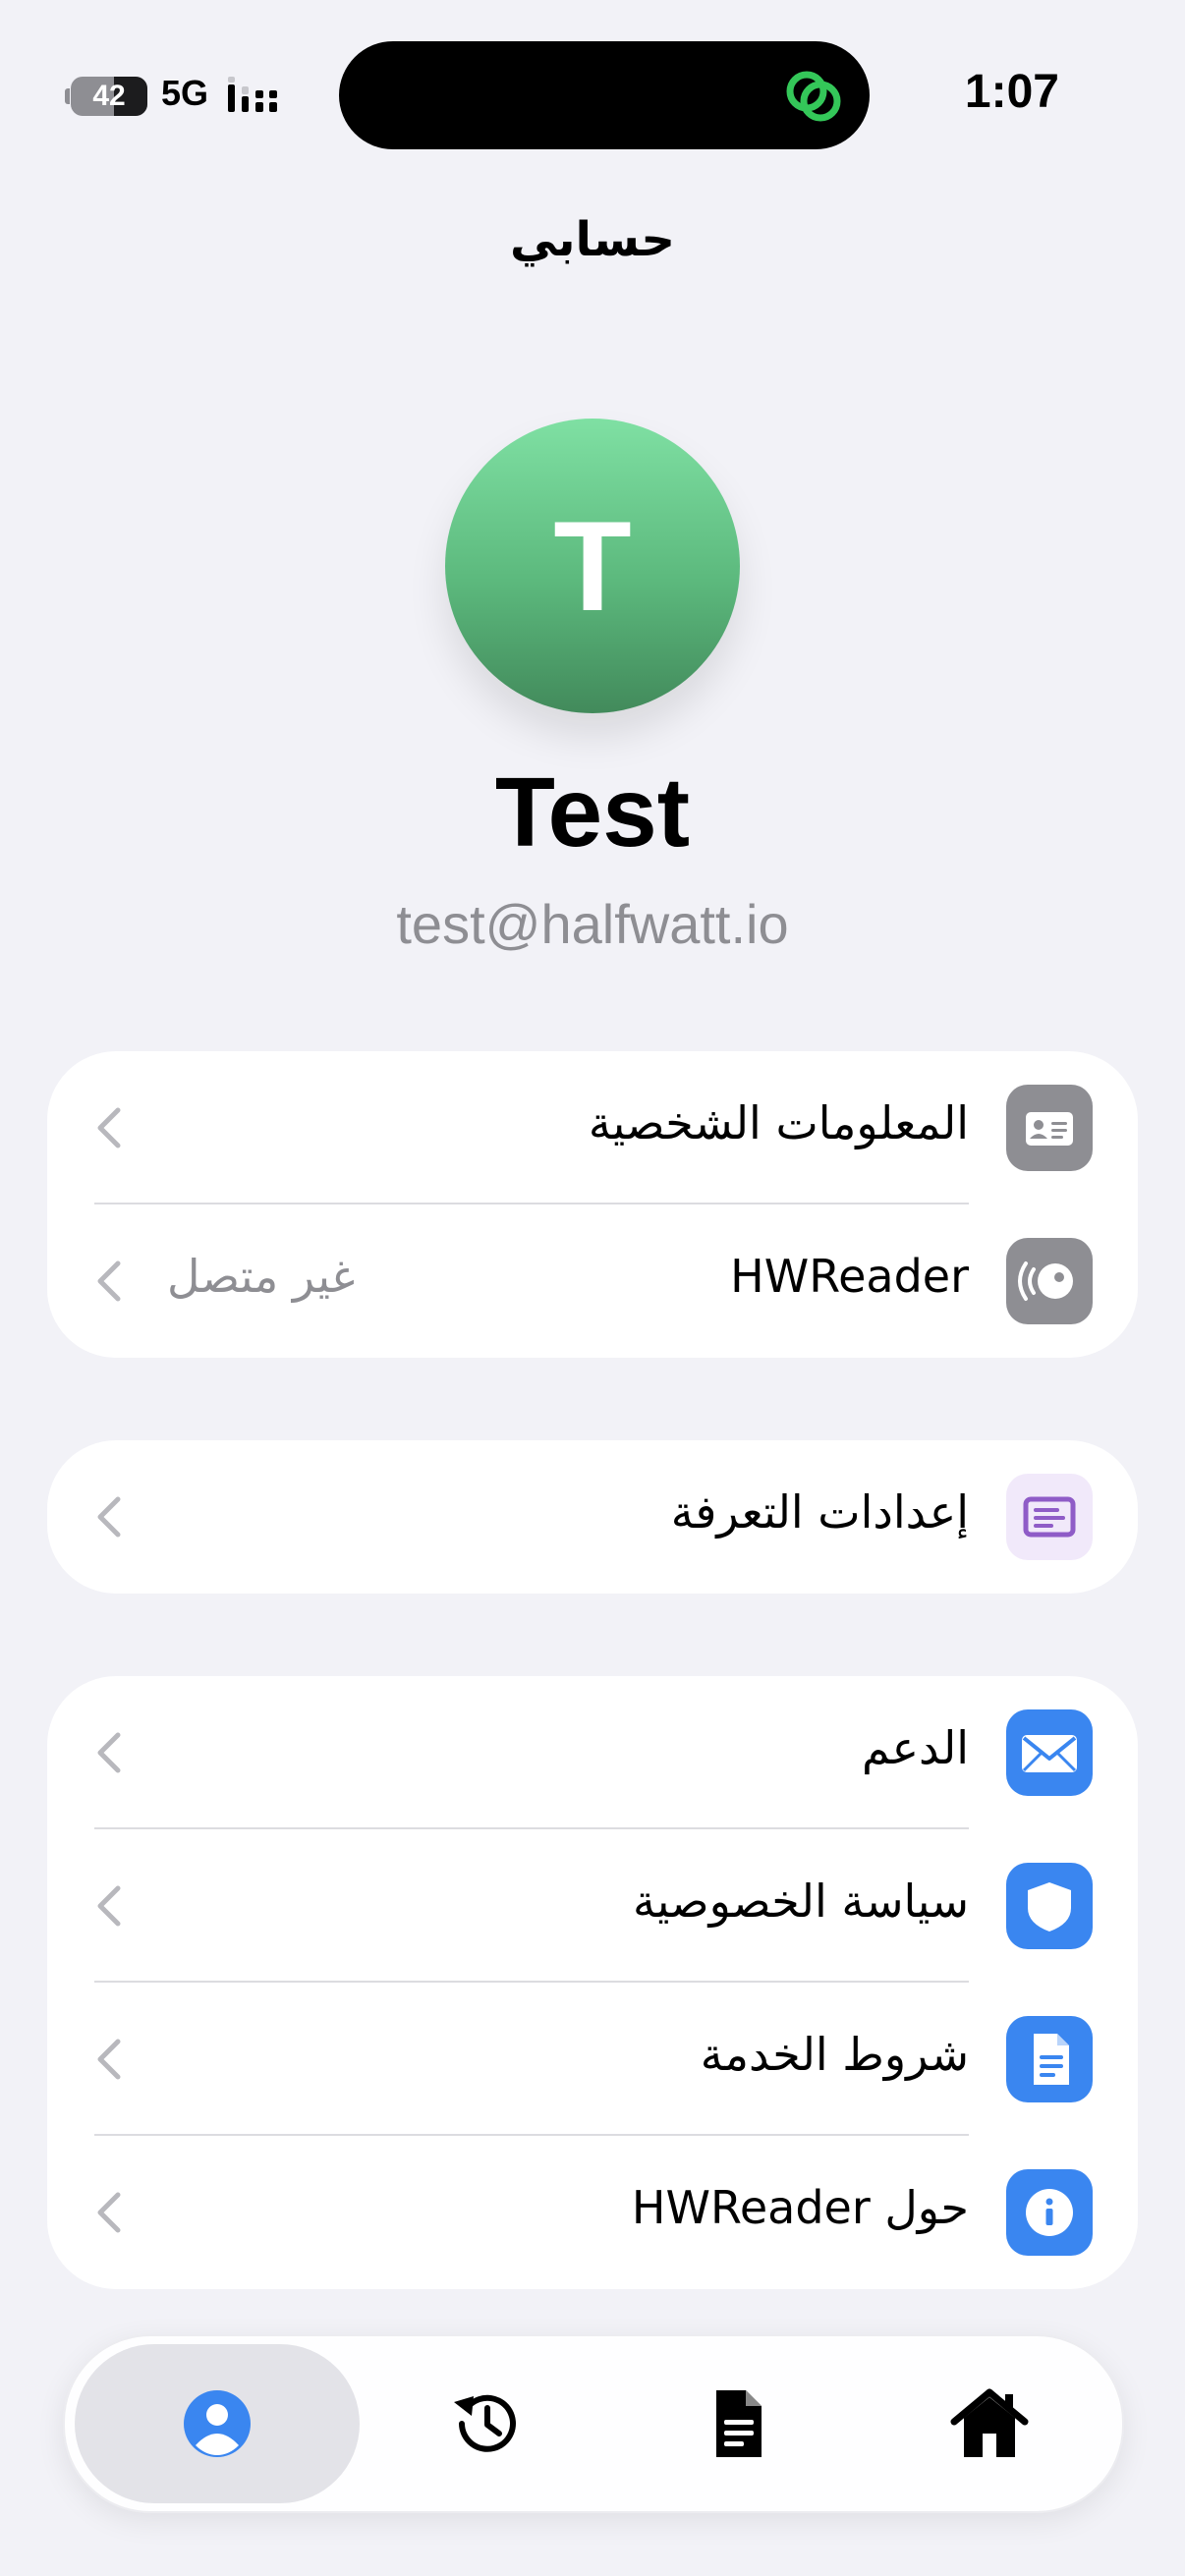 The width and height of the screenshot is (1185, 2576). Describe the element at coordinates (592, 566) in the screenshot. I see `avatar: T` at that location.